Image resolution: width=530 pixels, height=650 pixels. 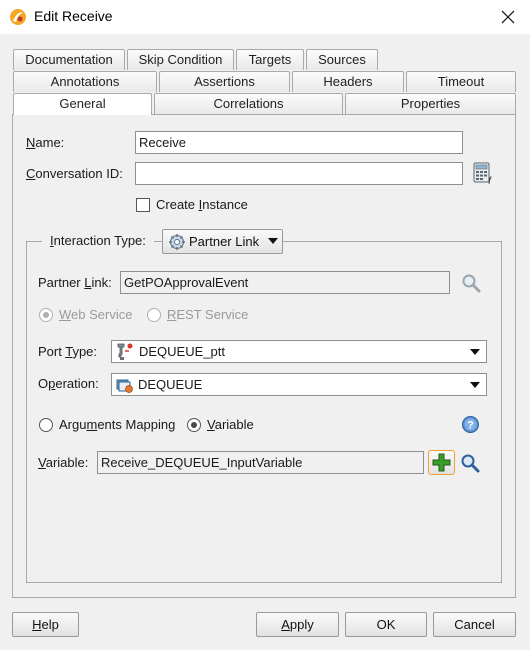 I want to click on operation-label: Operation:, so click(x=68, y=383).